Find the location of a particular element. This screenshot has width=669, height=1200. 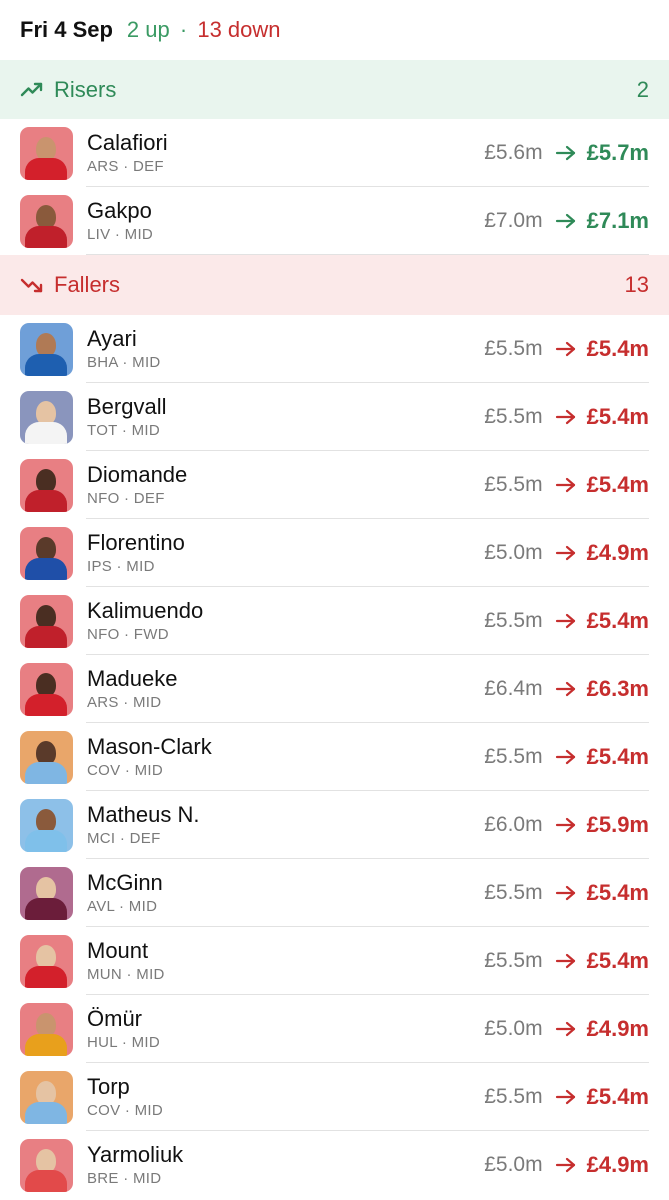

player-row: Florentino IPS · MID £5.0m £4.9m is located at coordinates (334, 553).